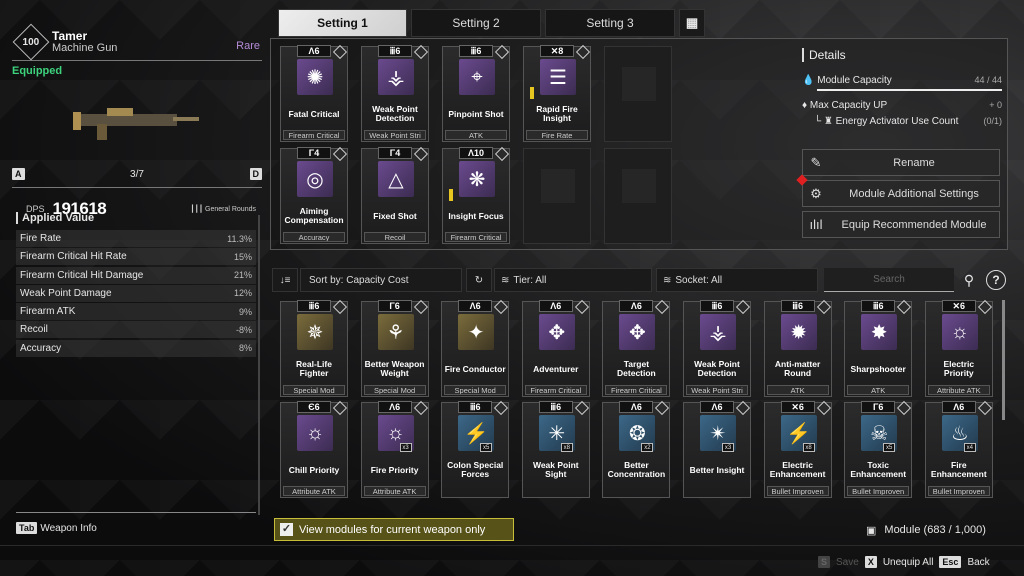 The image size is (1024, 576). What do you see at coordinates (797, 348) in the screenshot?
I see `module-card: ⅲ6 ✹ Anti-matter Round ATK` at bounding box center [797, 348].